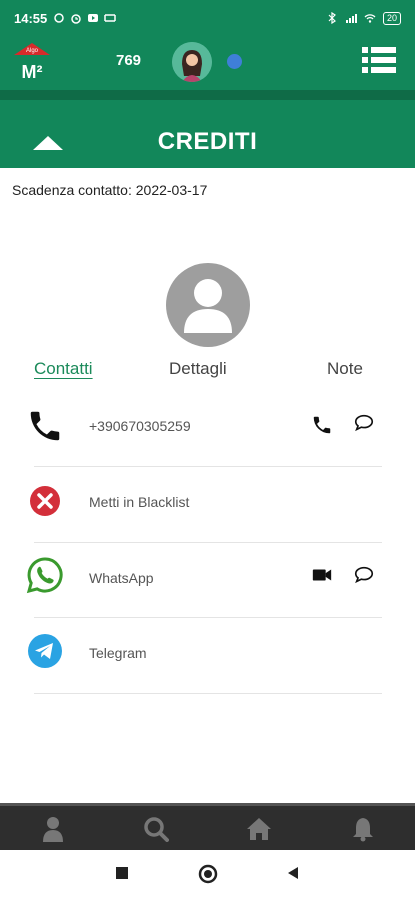 Image resolution: width=415 pixels, height=900 pixels. What do you see at coordinates (32, 72) in the screenshot?
I see `svg-text: M²` at bounding box center [32, 72].